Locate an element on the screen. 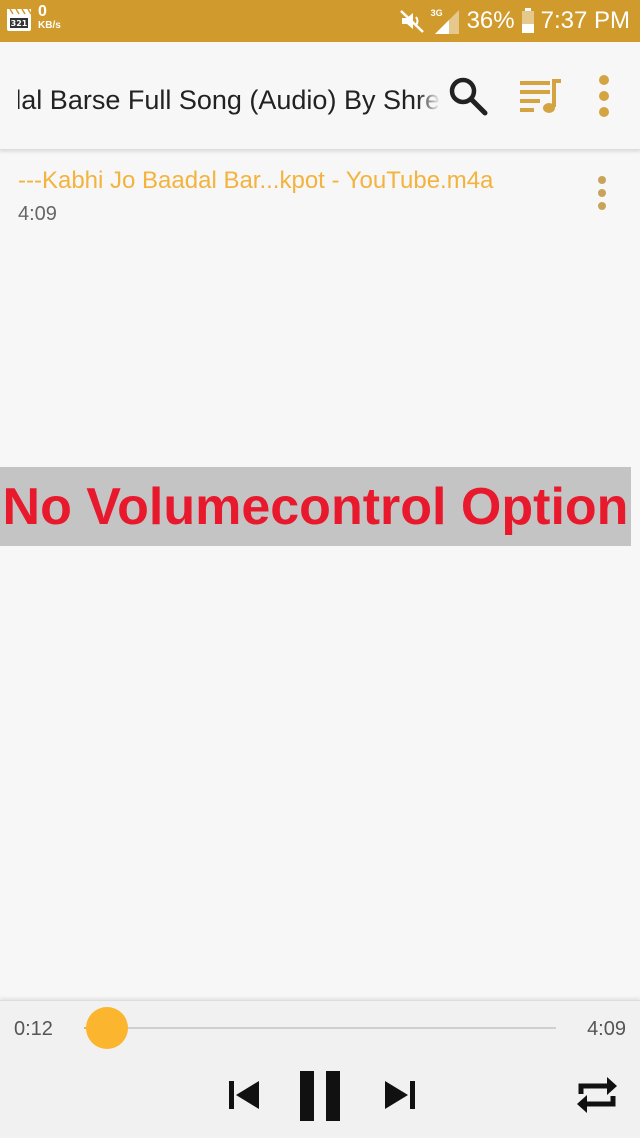 The height and width of the screenshot is (1138, 640). previous-button is located at coordinates (244, 1095).